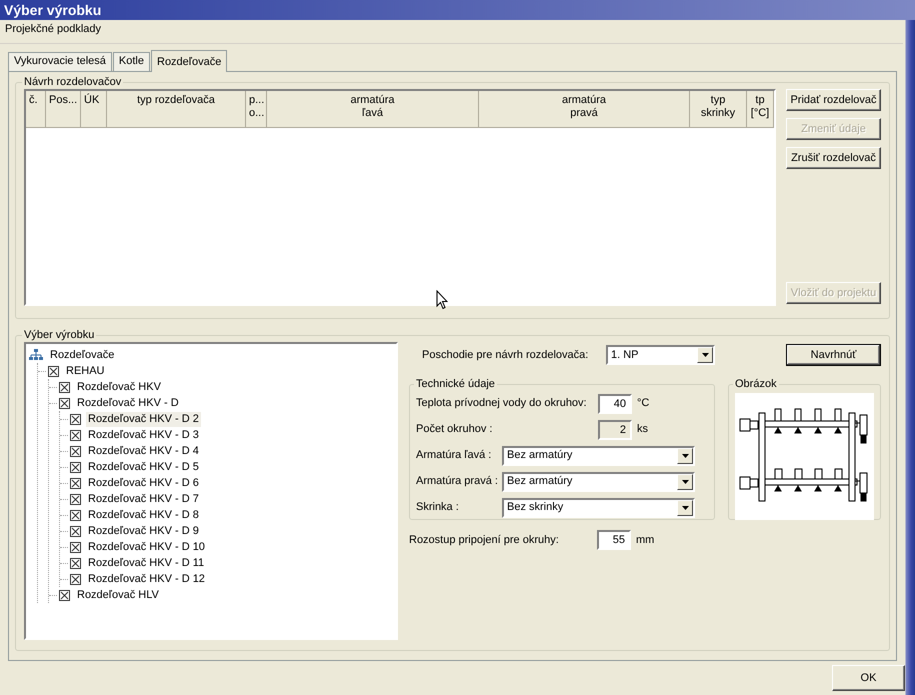 The image size is (915, 695). Describe the element at coordinates (457, 10) in the screenshot. I see `window-title: Výber výrobku` at that location.